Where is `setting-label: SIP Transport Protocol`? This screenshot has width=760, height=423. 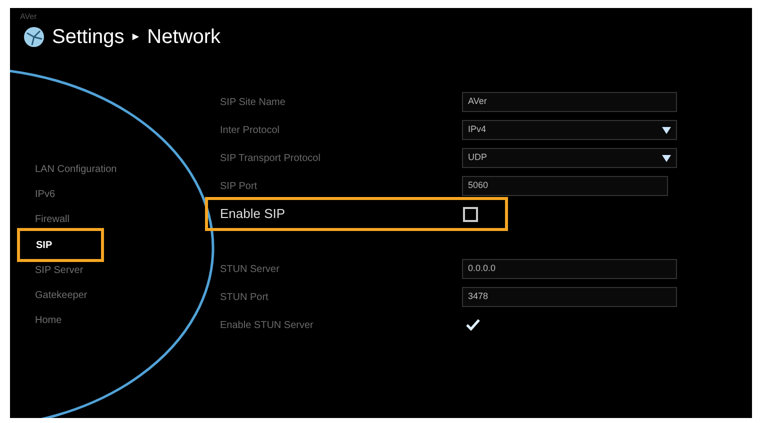 setting-label: SIP Transport Protocol is located at coordinates (271, 159).